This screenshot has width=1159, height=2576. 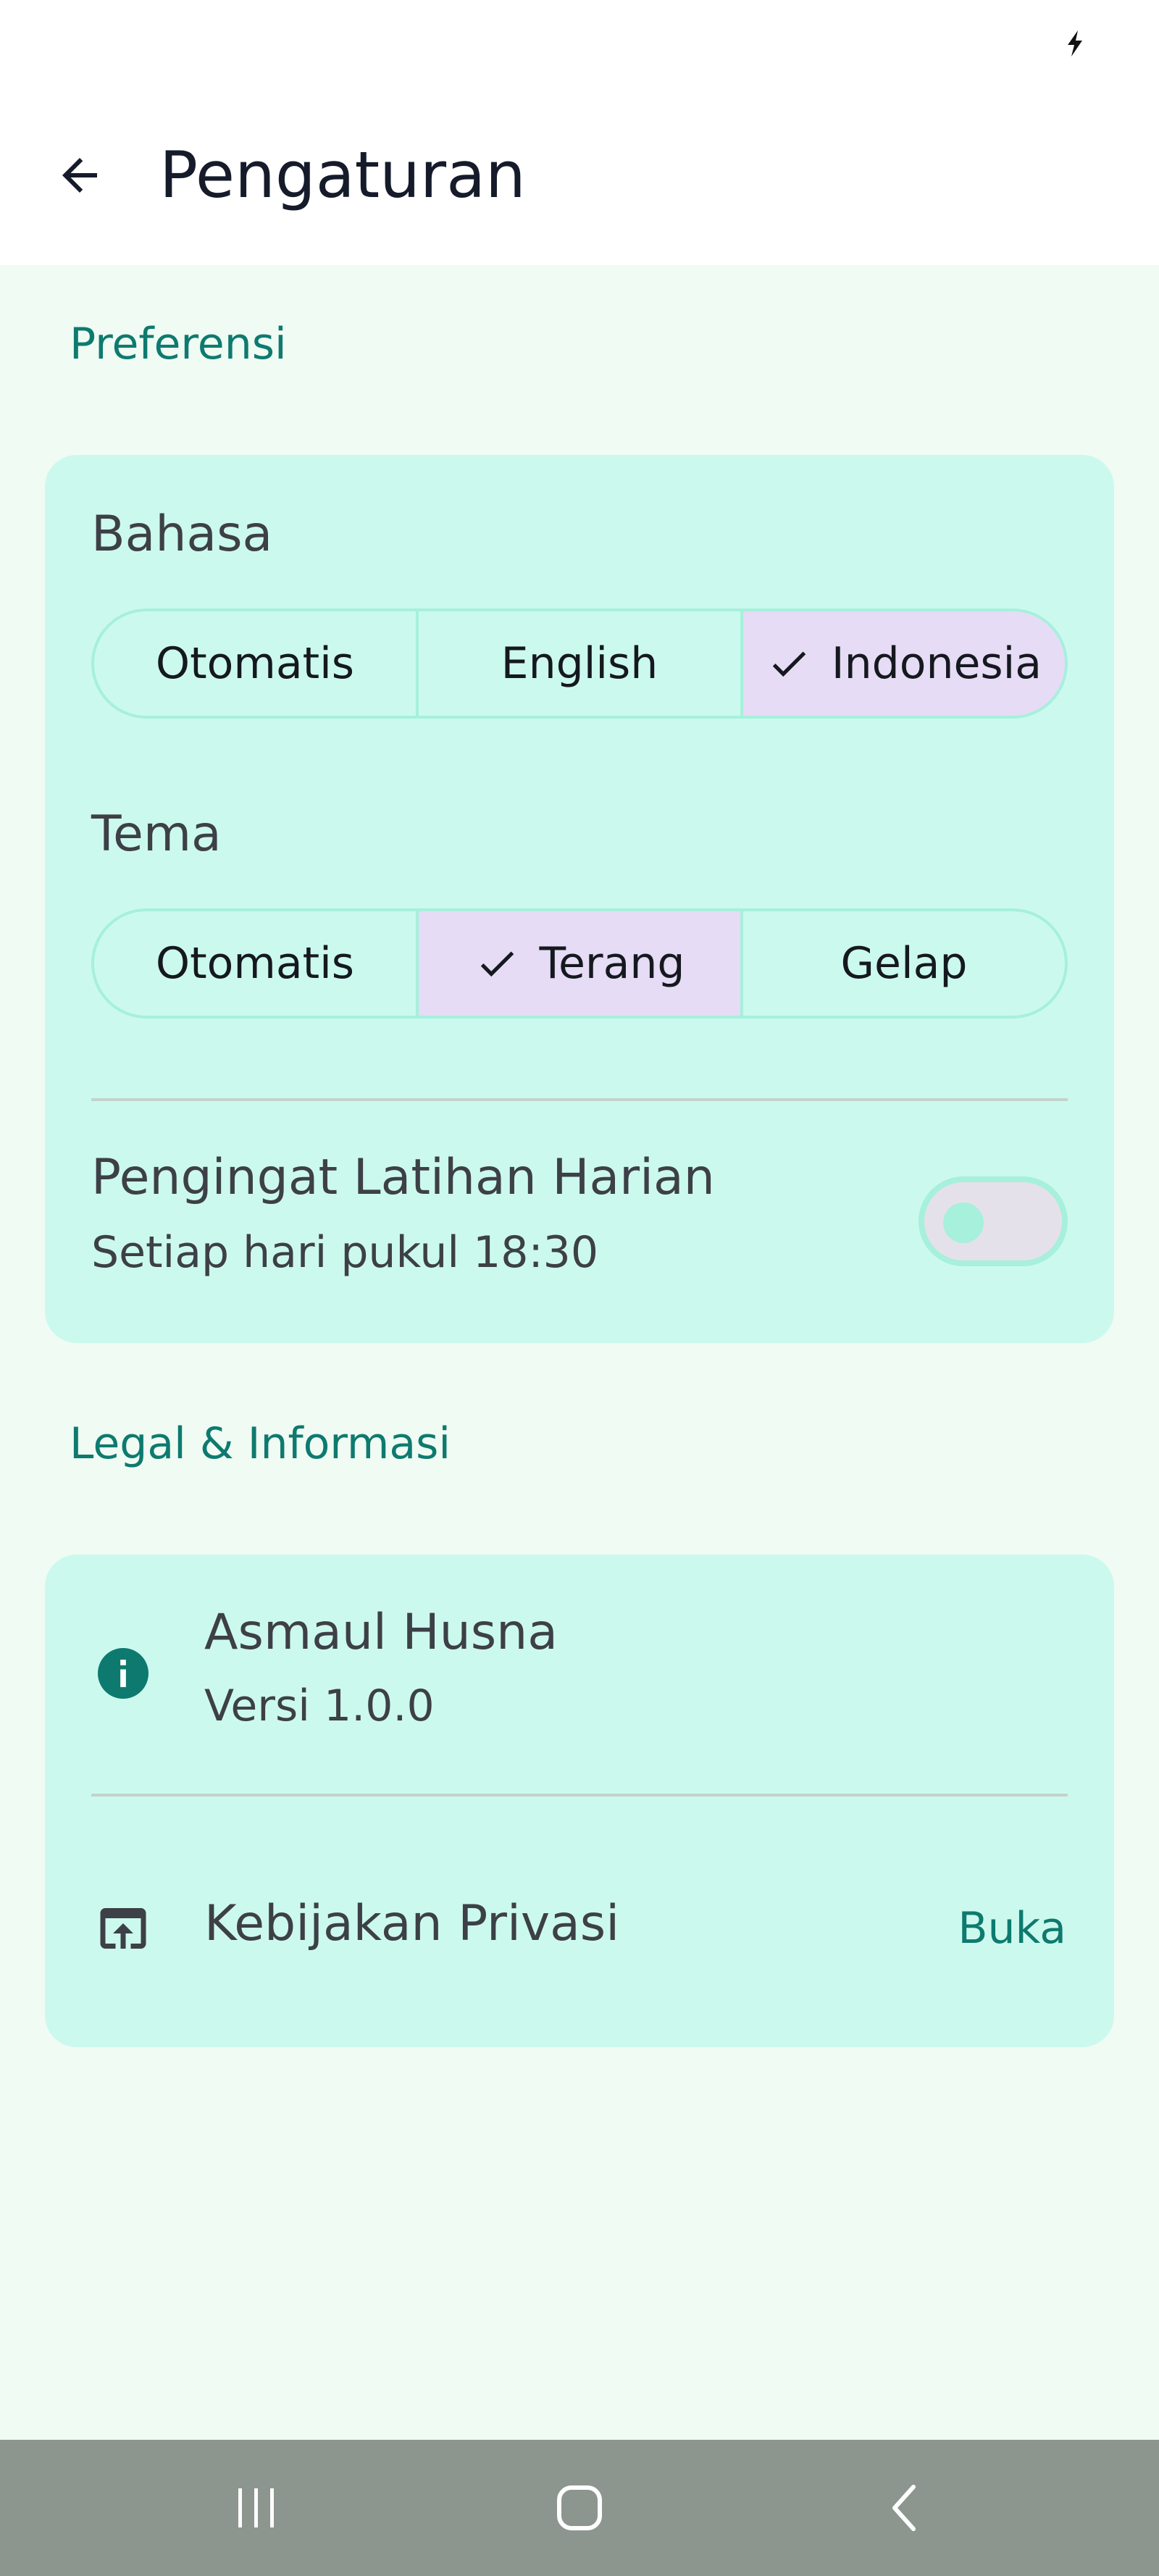 I want to click on language-option-indonesia: Indonesia, so click(x=902, y=663).